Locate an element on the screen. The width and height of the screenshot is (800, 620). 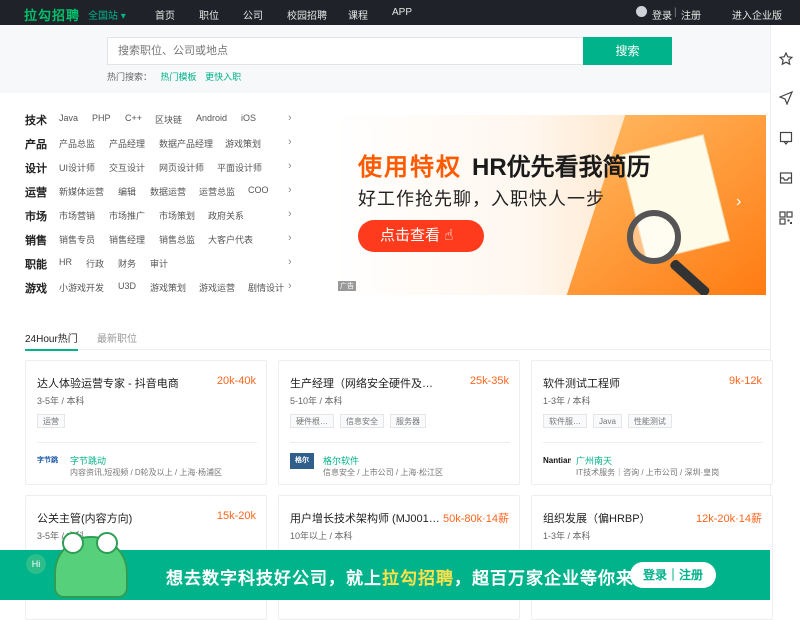
category-item: iOS is located at coordinates (248, 118).